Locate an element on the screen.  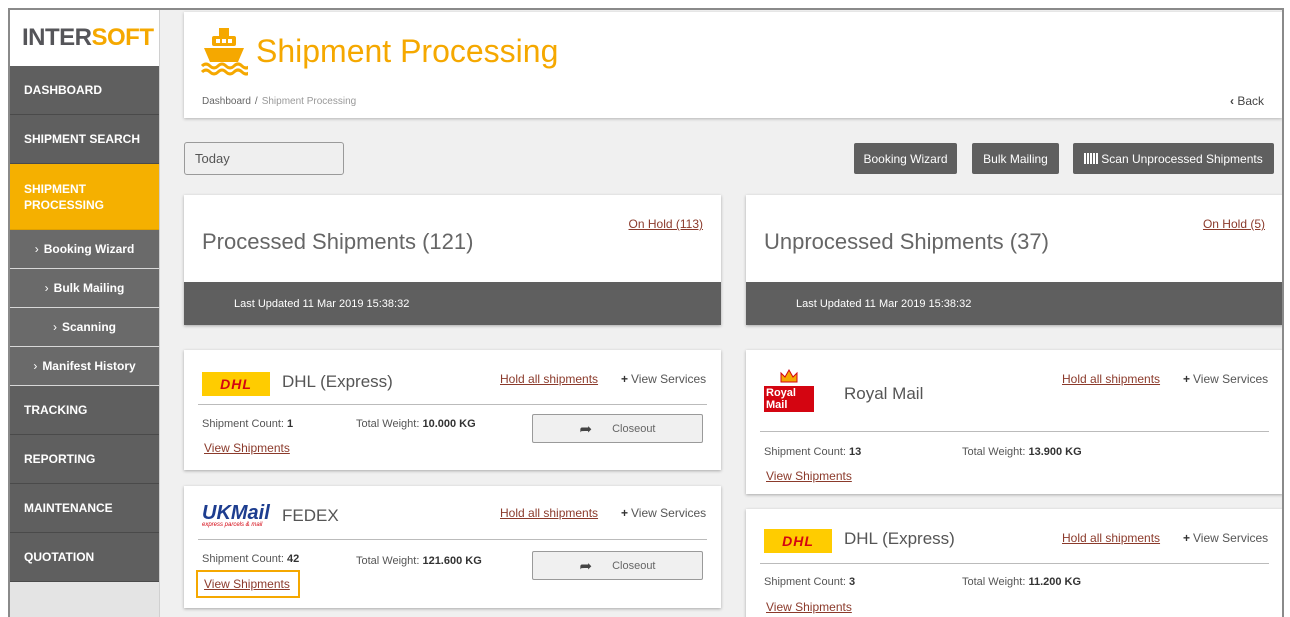
sidebar-item-label: TRACKING is located at coordinates (56, 410).